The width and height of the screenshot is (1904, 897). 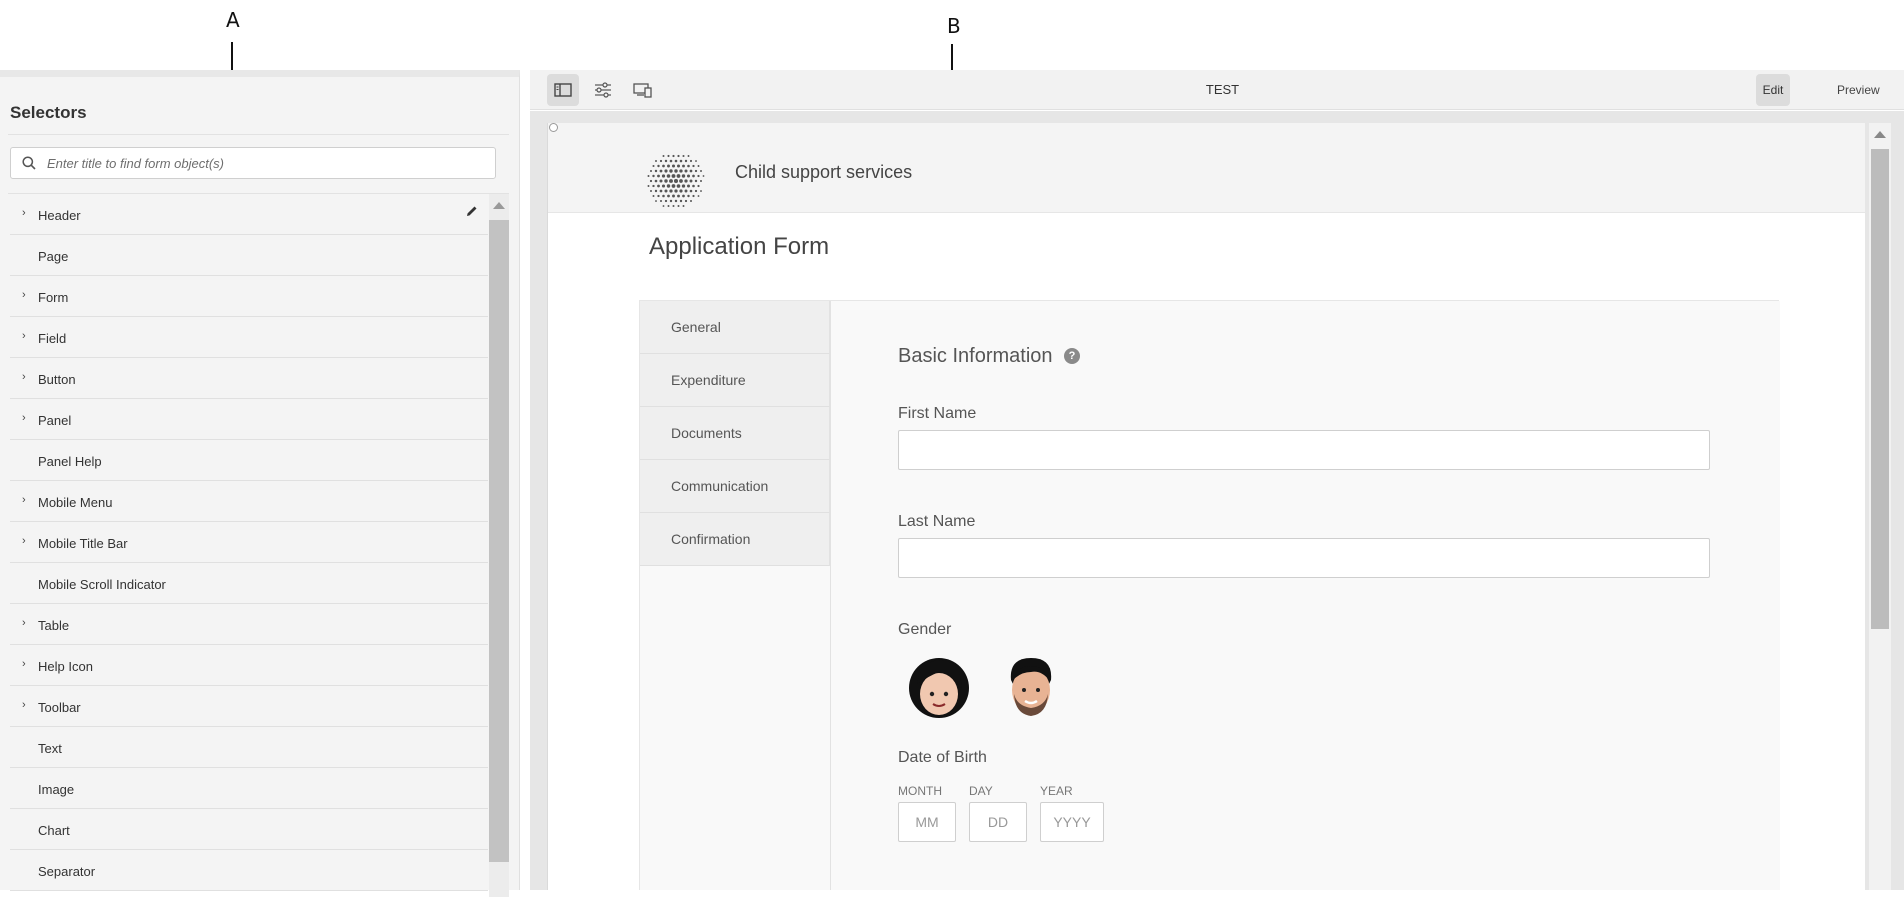 I want to click on page-title: TEST, so click(x=1222, y=89).